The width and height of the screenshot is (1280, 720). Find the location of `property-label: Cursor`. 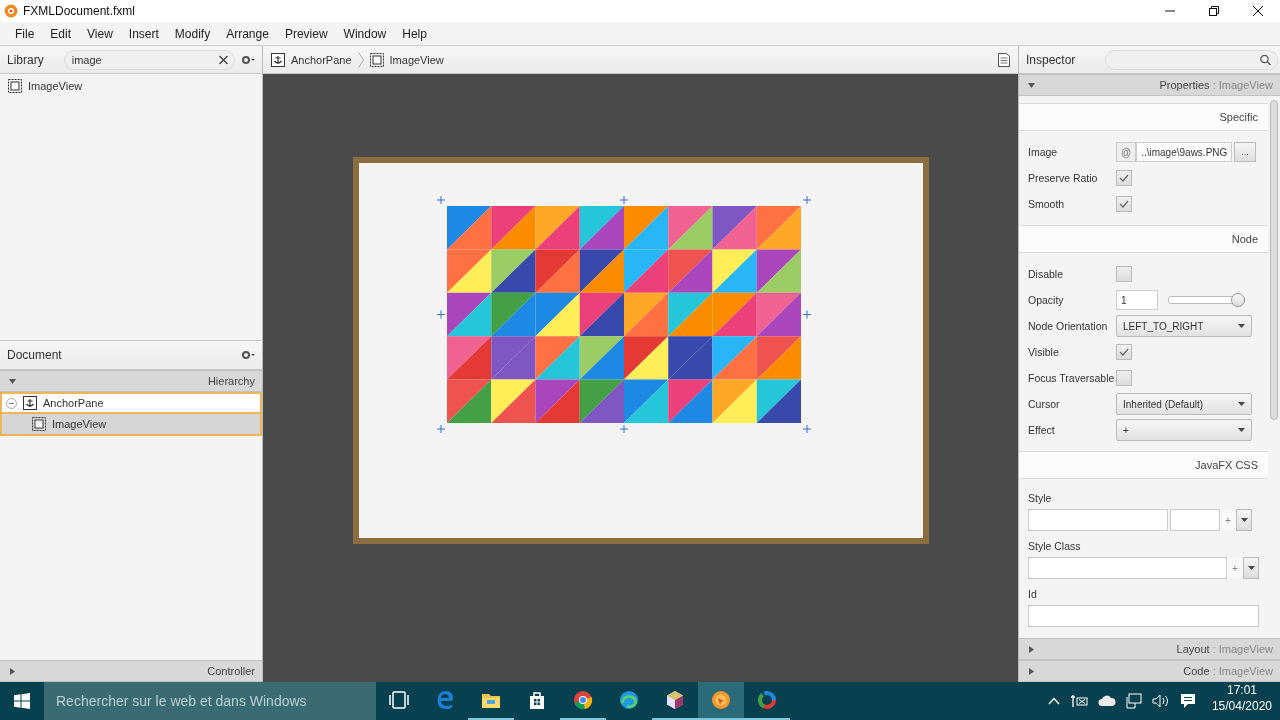

property-label: Cursor is located at coordinates (1044, 404).